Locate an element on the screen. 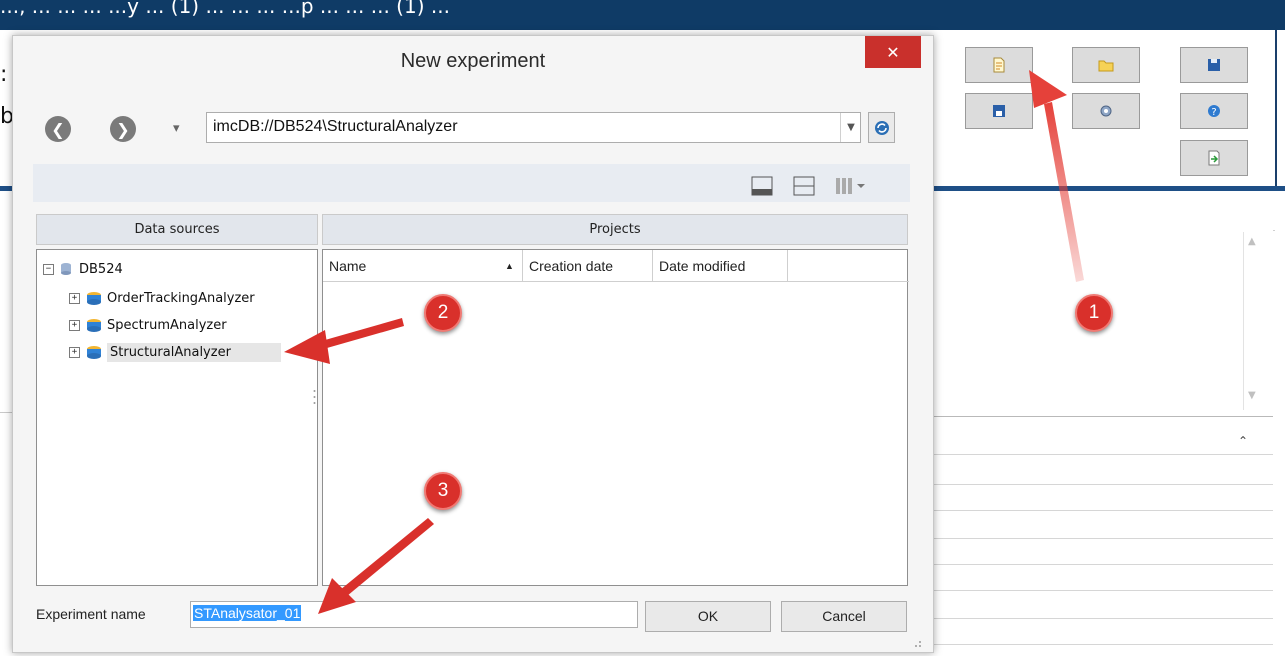 The width and height of the screenshot is (1285, 656). column-header-creation: Creation date is located at coordinates (588, 266).